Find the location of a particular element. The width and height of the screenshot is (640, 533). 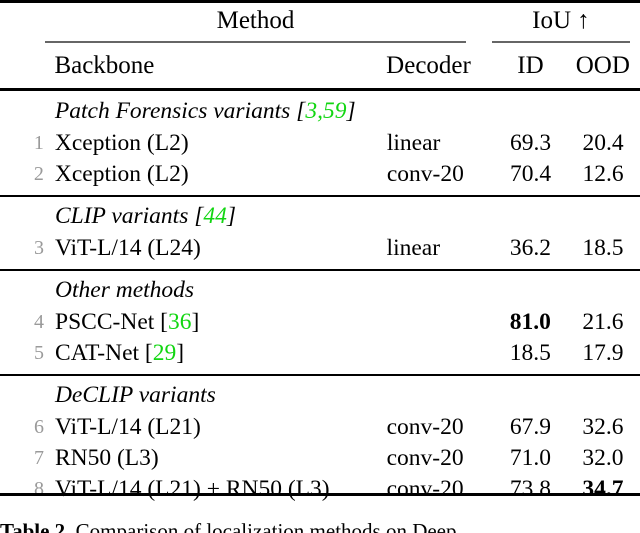

table-row: 7 RN50 (L3) conv-20 71.0 32.0 is located at coordinates (320, 457).